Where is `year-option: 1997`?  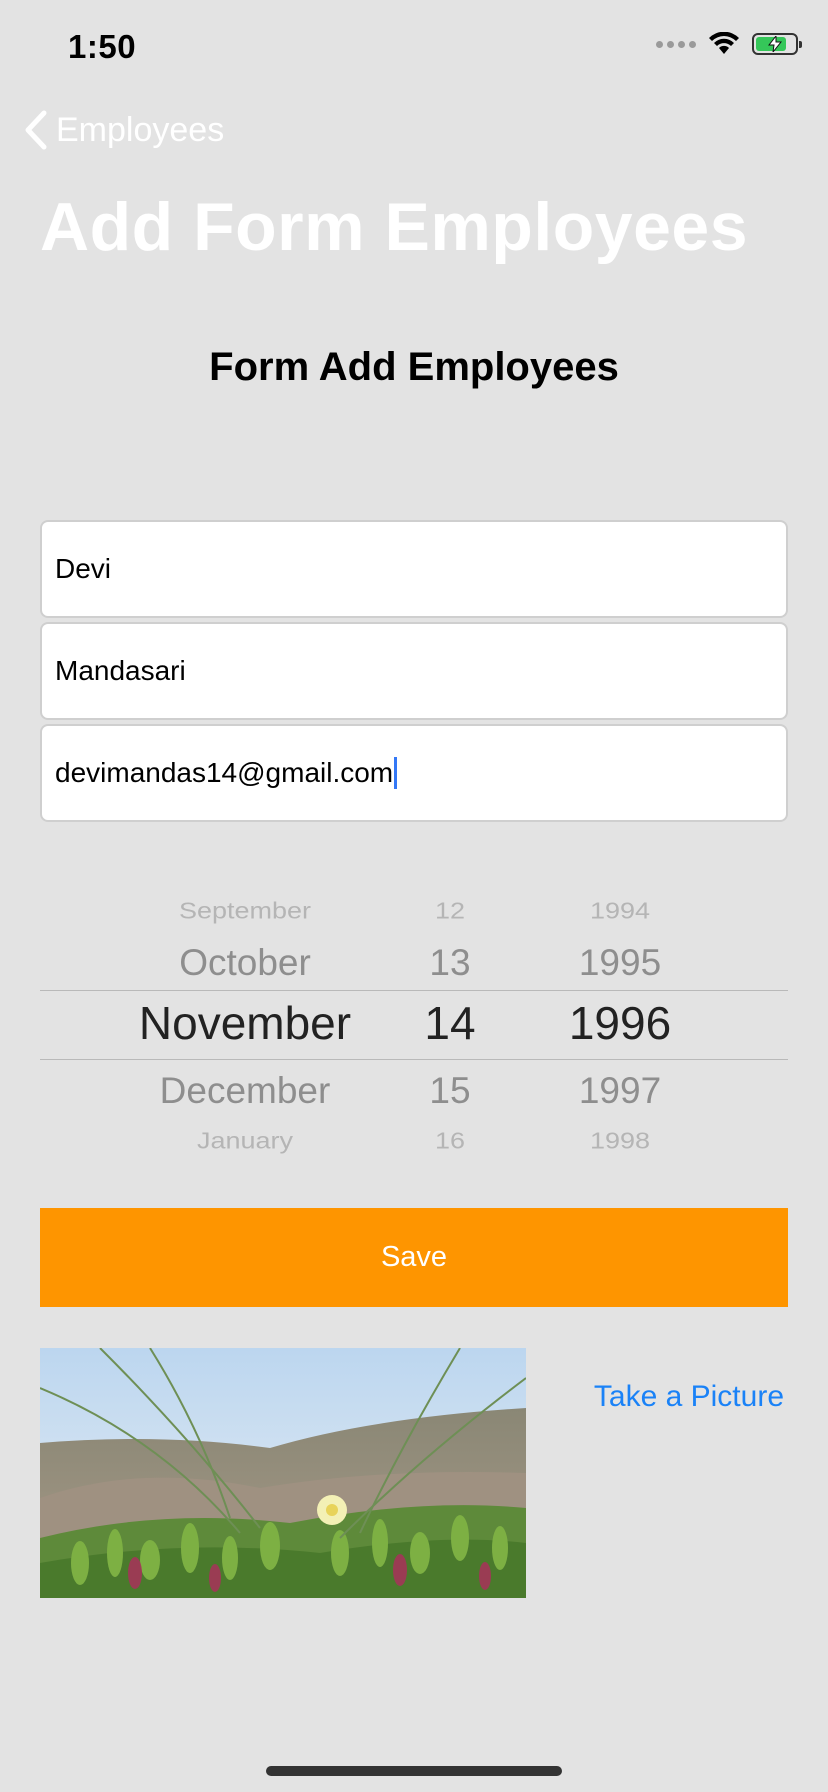 year-option: 1997 is located at coordinates (620, 1091).